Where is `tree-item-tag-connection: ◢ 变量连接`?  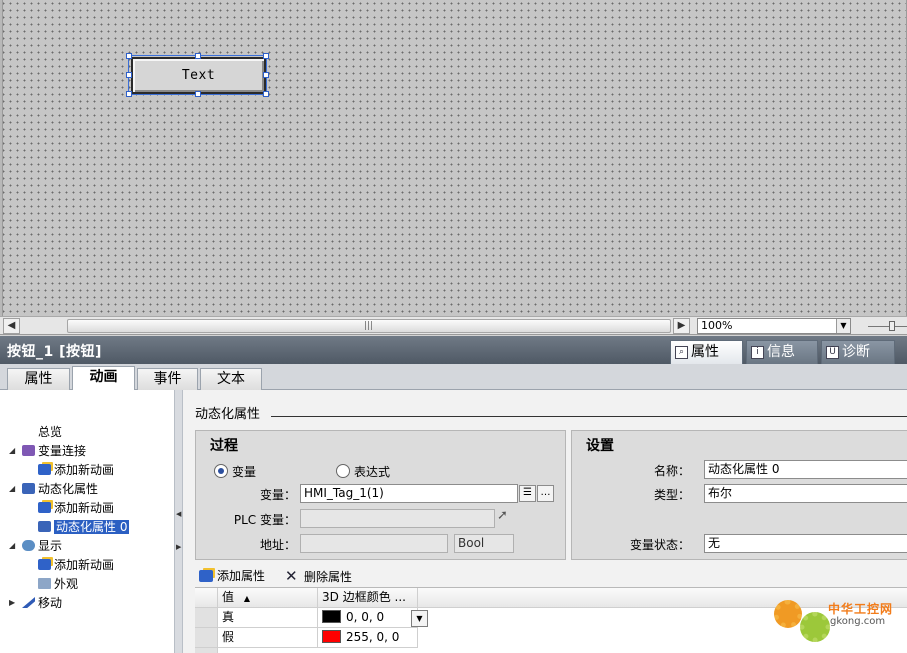
tree-item-tag-connection: ◢ 变量连接 is located at coordinates (47, 451).